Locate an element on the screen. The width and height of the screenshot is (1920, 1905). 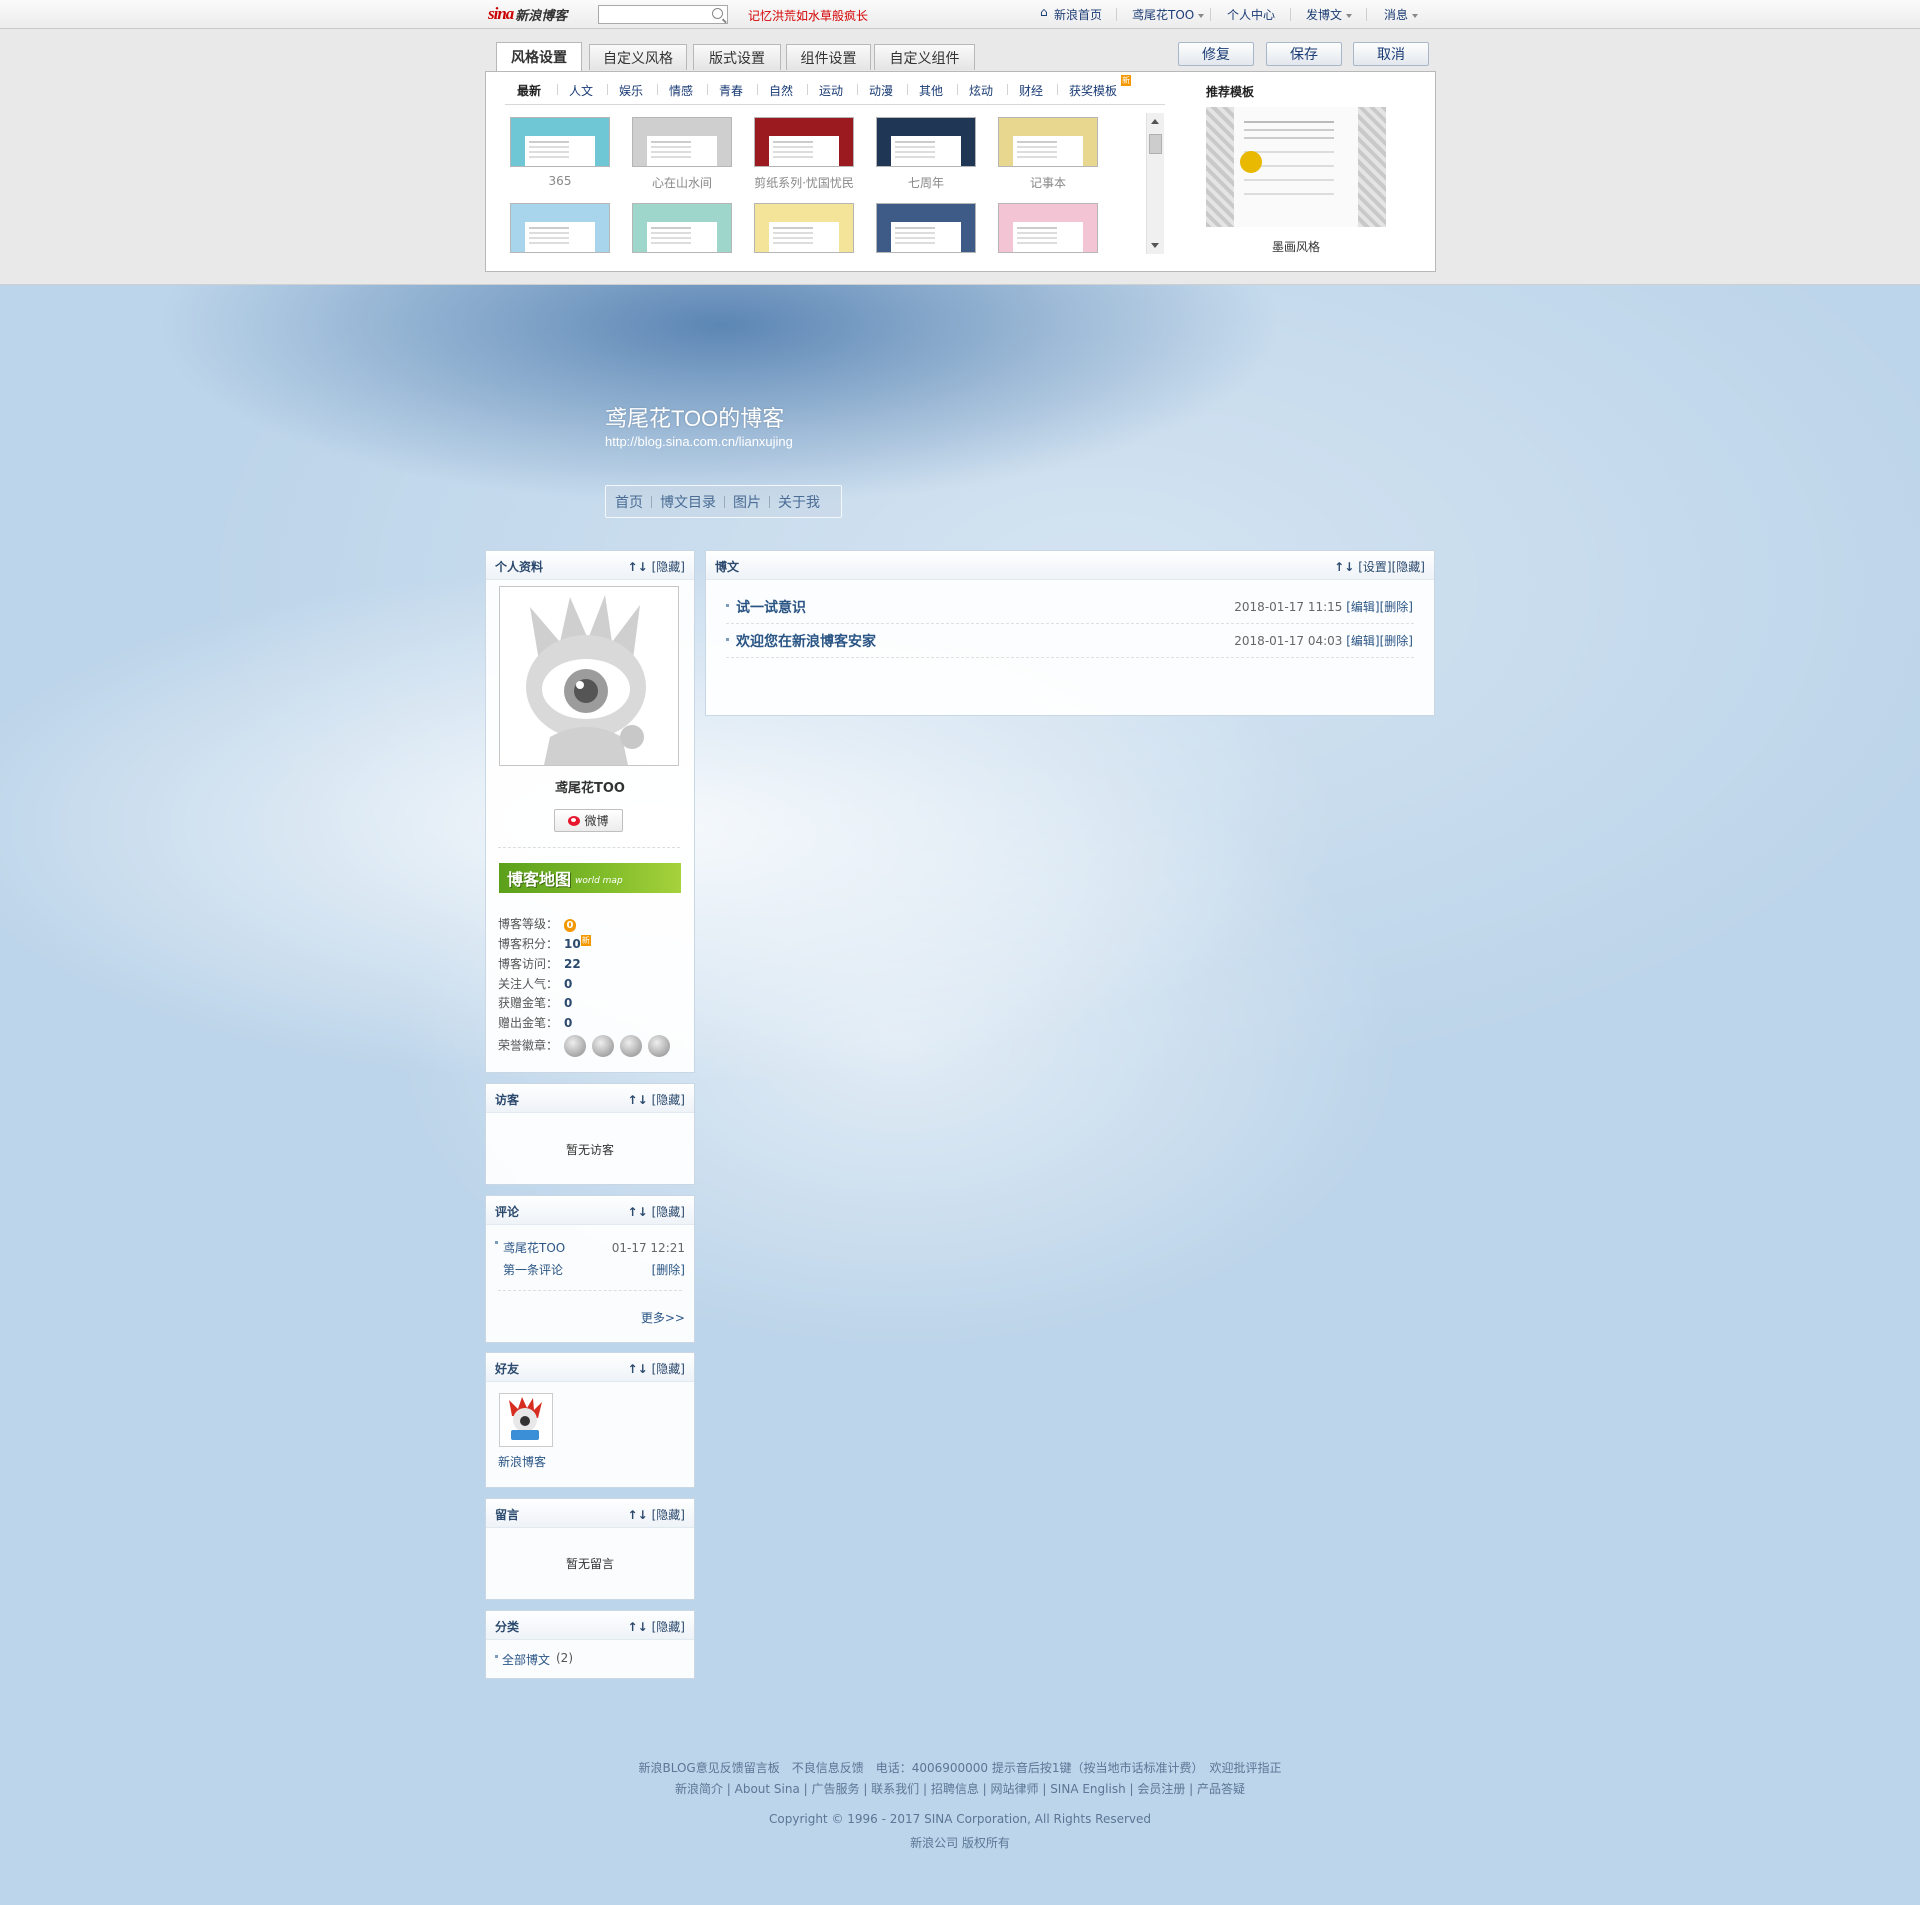
weibo-button: 微博 is located at coordinates (588, 820).